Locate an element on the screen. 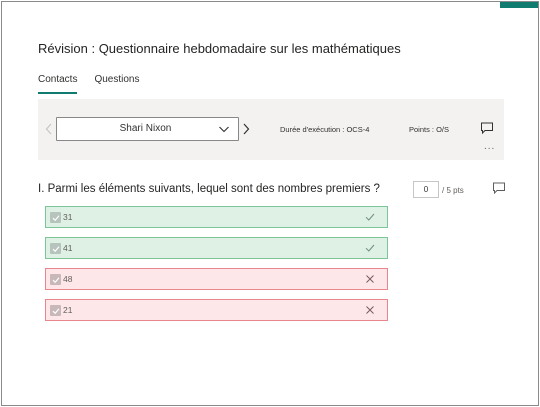 The width and height of the screenshot is (540, 407). tab-bar: Contacts Questions is located at coordinates (89, 83).